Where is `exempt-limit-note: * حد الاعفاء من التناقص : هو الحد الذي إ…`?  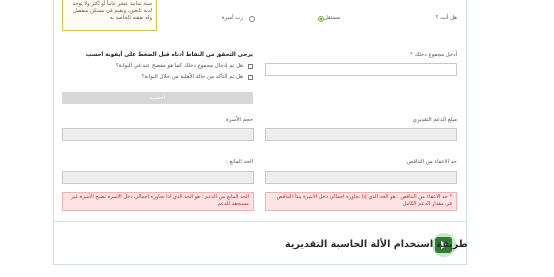
exempt-limit-note: * حد الاعفاء من التناقص : هو الحد الذي إ… is located at coordinates (361, 201).